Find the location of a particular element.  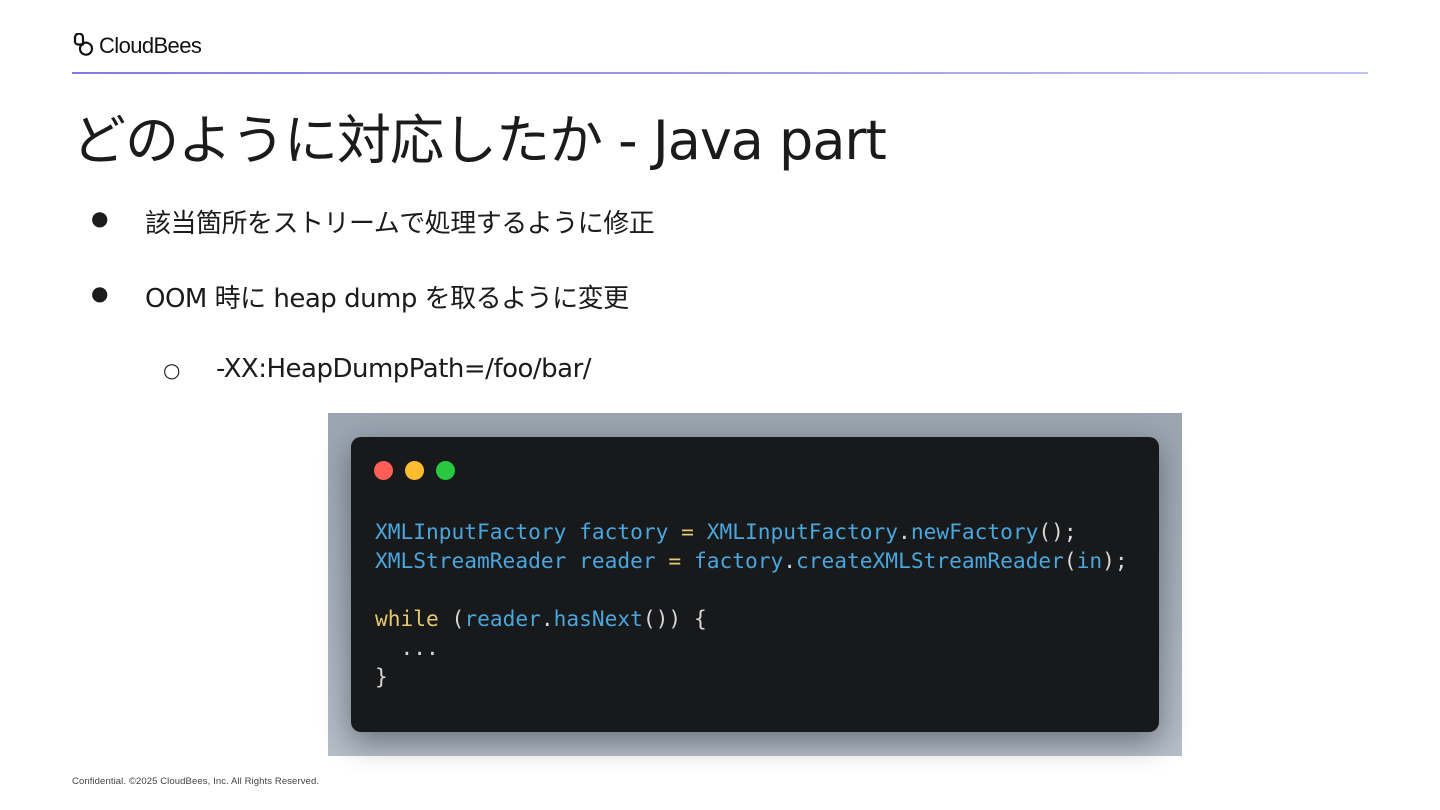

cloudbees-logo-icon is located at coordinates (83, 44).